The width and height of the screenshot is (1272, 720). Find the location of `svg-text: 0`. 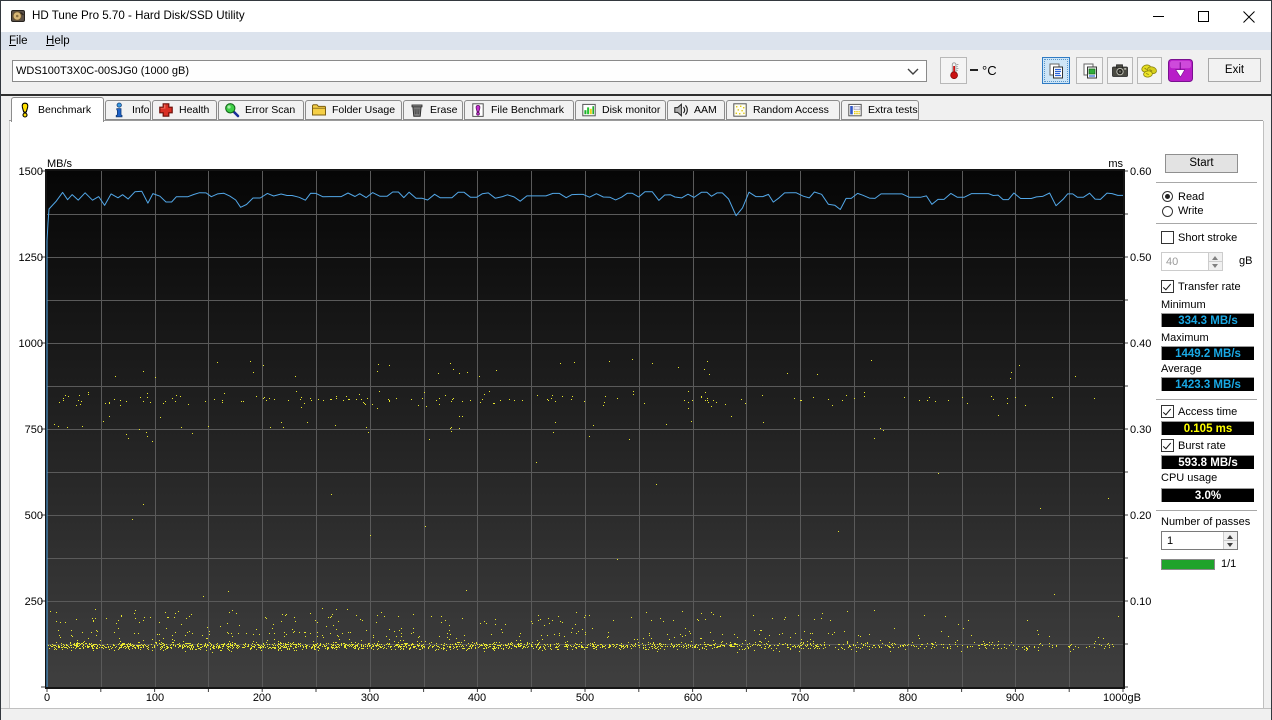

svg-text: 0 is located at coordinates (47, 698).